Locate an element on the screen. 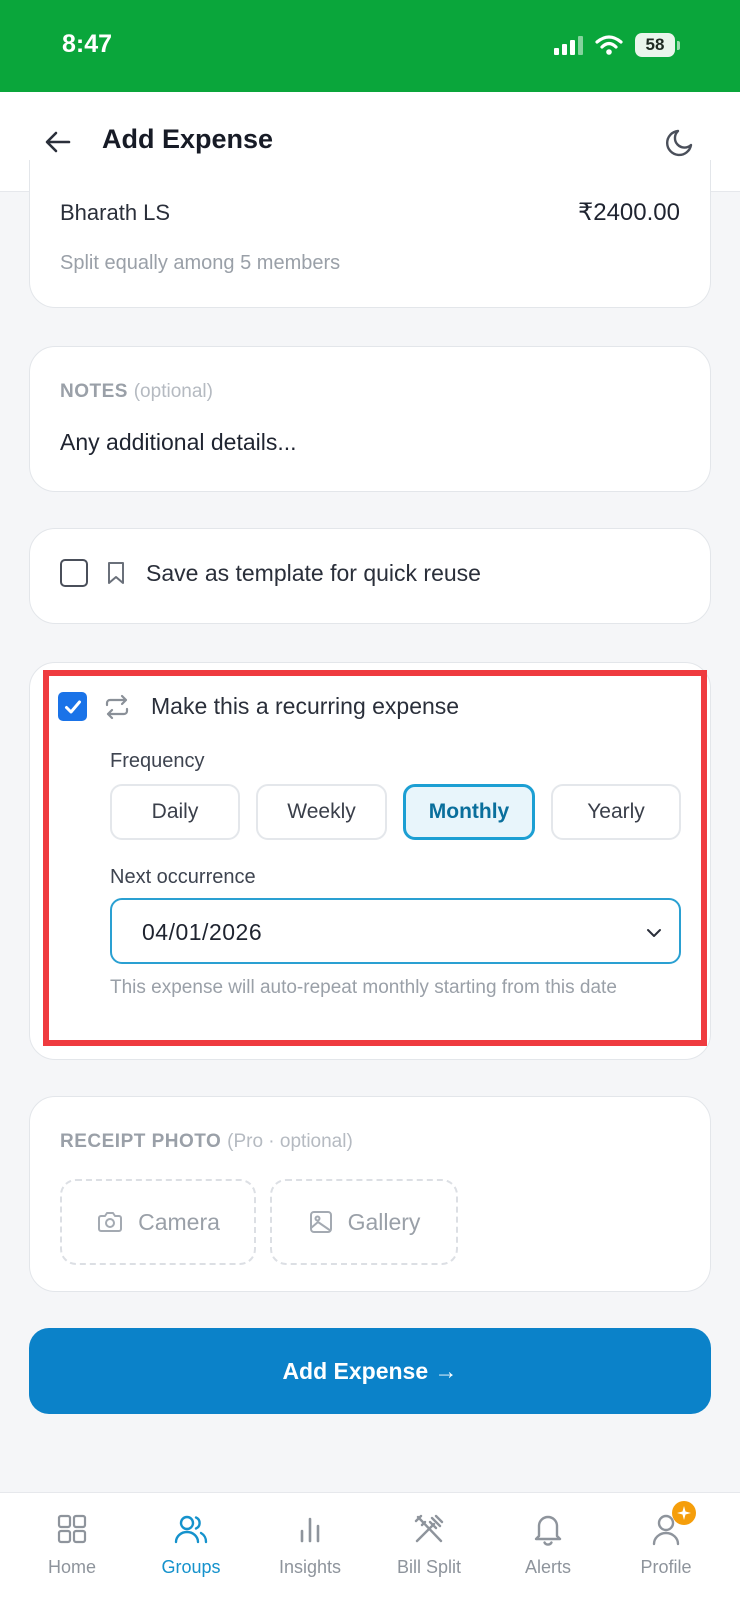 This screenshot has width=740, height=1600. arrow-left-icon is located at coordinates (58, 142).